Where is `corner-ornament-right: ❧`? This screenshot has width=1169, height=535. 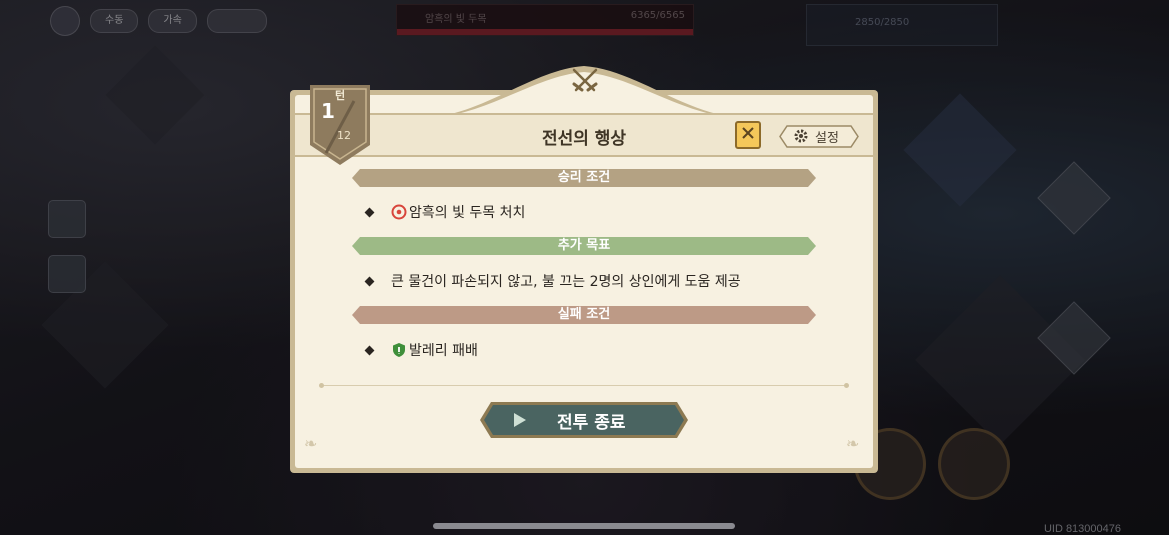
corner-ornament-right: ❧ is located at coordinates (853, 443).